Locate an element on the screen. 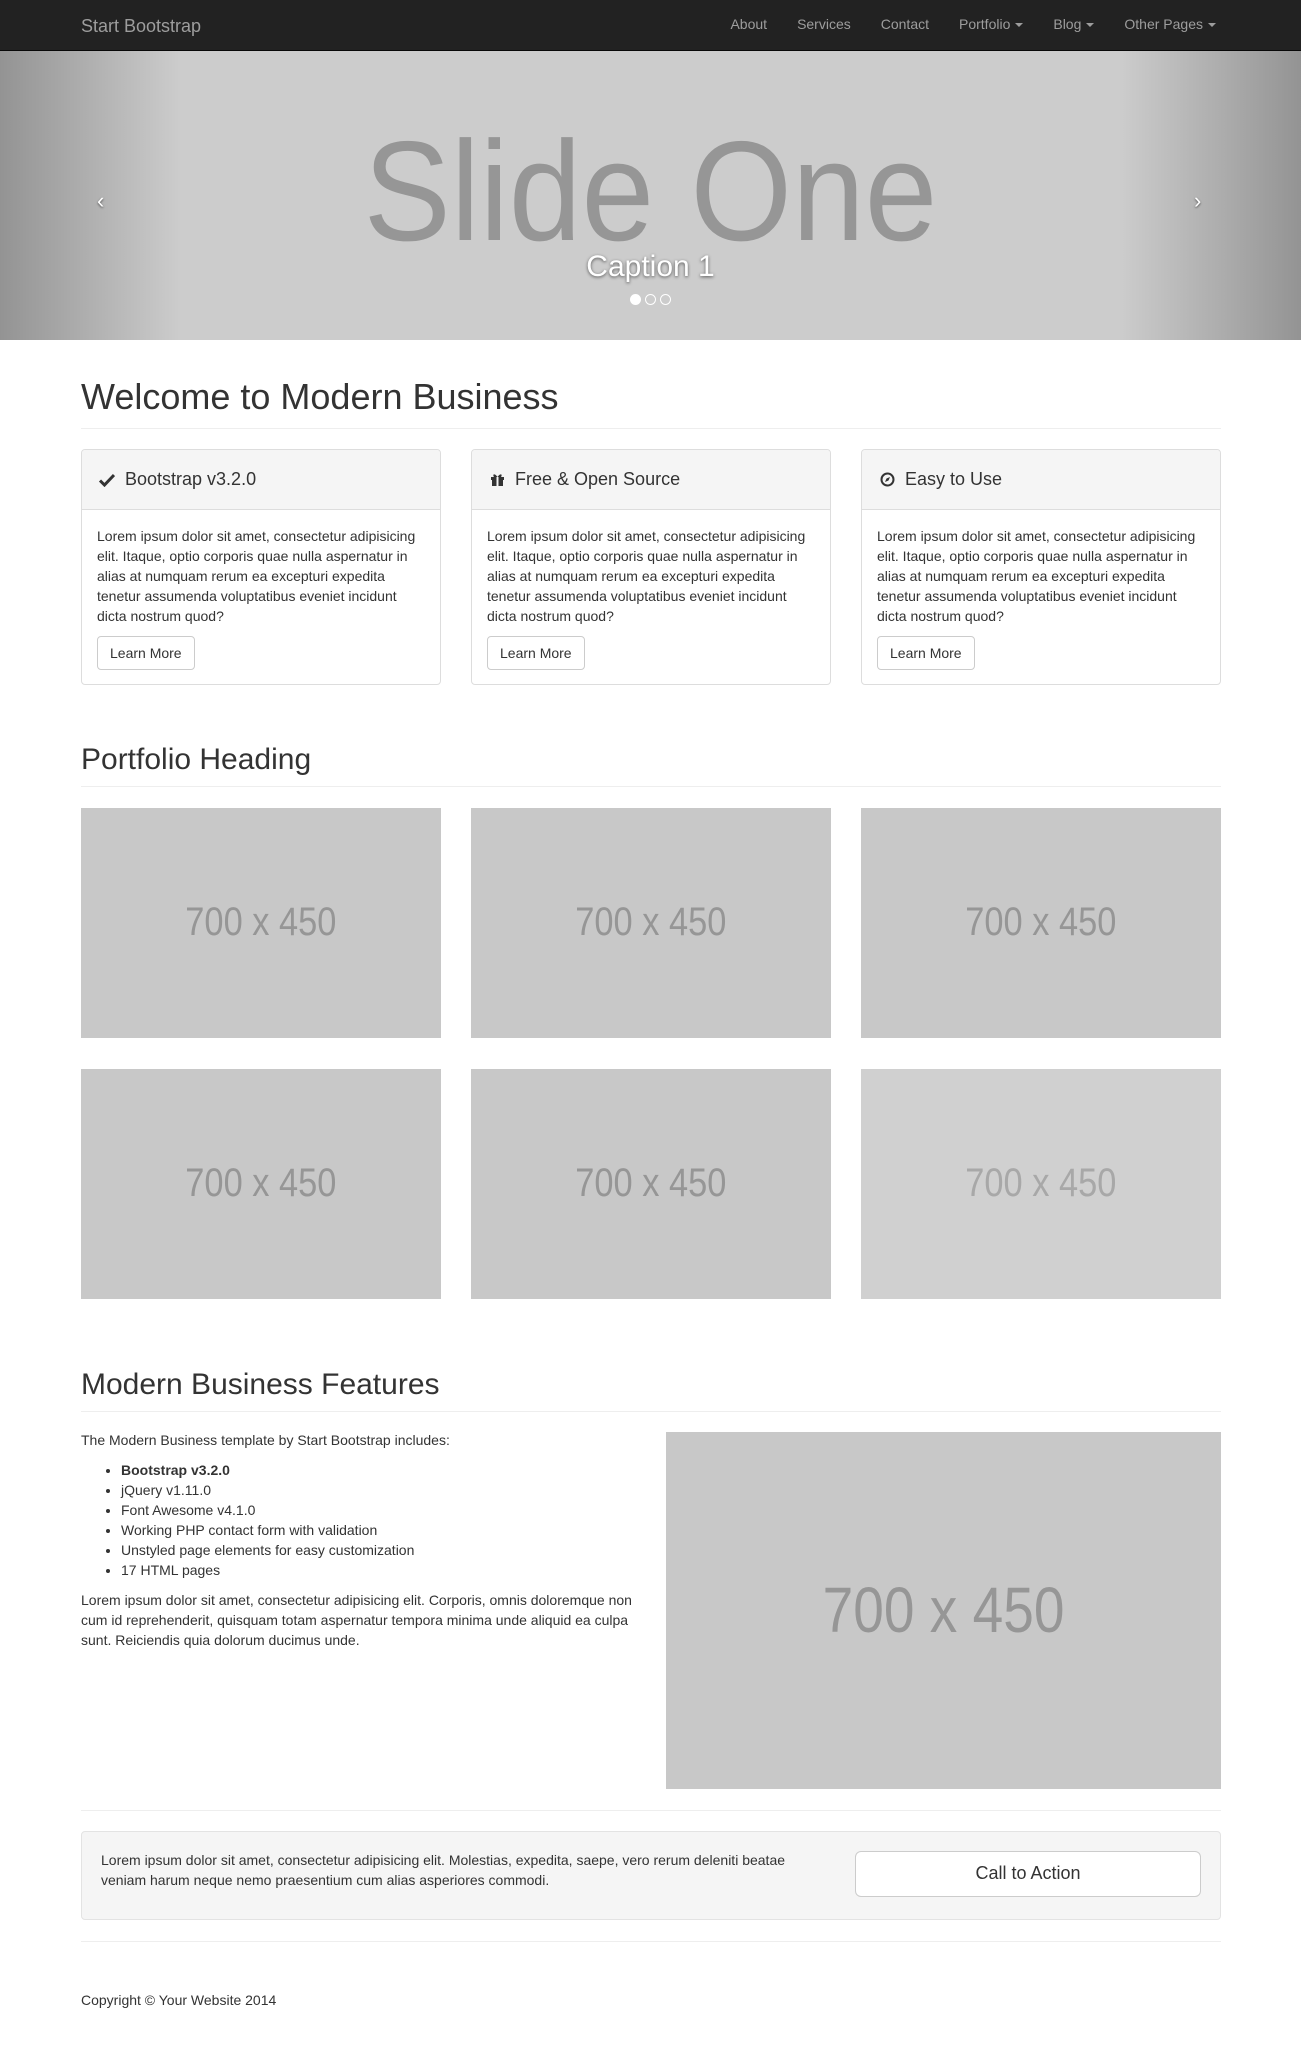  portfolio-heading: Portfolio Heading is located at coordinates (196, 759).